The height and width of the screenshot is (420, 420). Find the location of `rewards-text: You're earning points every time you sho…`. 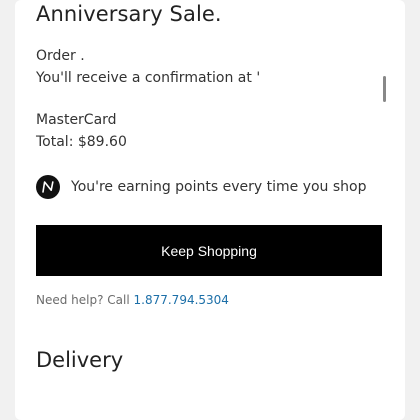

rewards-text: You're earning points every time you sho… is located at coordinates (219, 187).